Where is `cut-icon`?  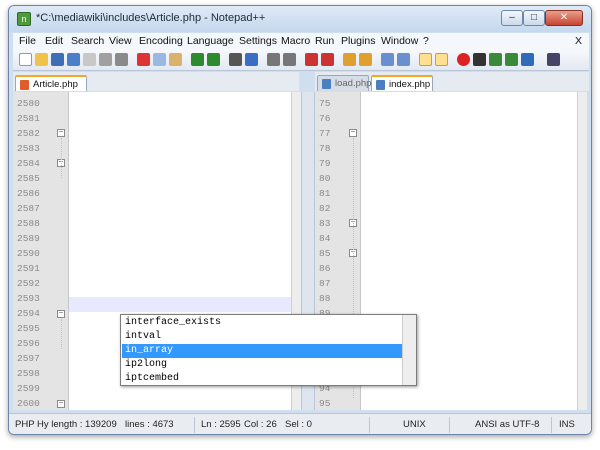
cut-icon is located at coordinates (143, 59).